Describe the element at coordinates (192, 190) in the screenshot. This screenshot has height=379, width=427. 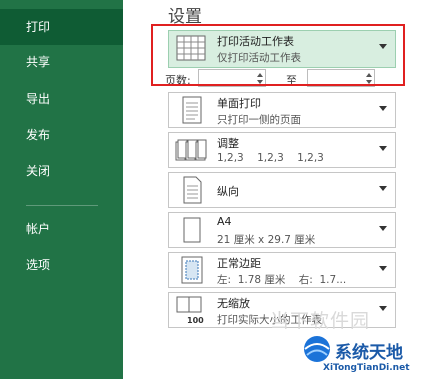
I see `portrait-icon` at that location.